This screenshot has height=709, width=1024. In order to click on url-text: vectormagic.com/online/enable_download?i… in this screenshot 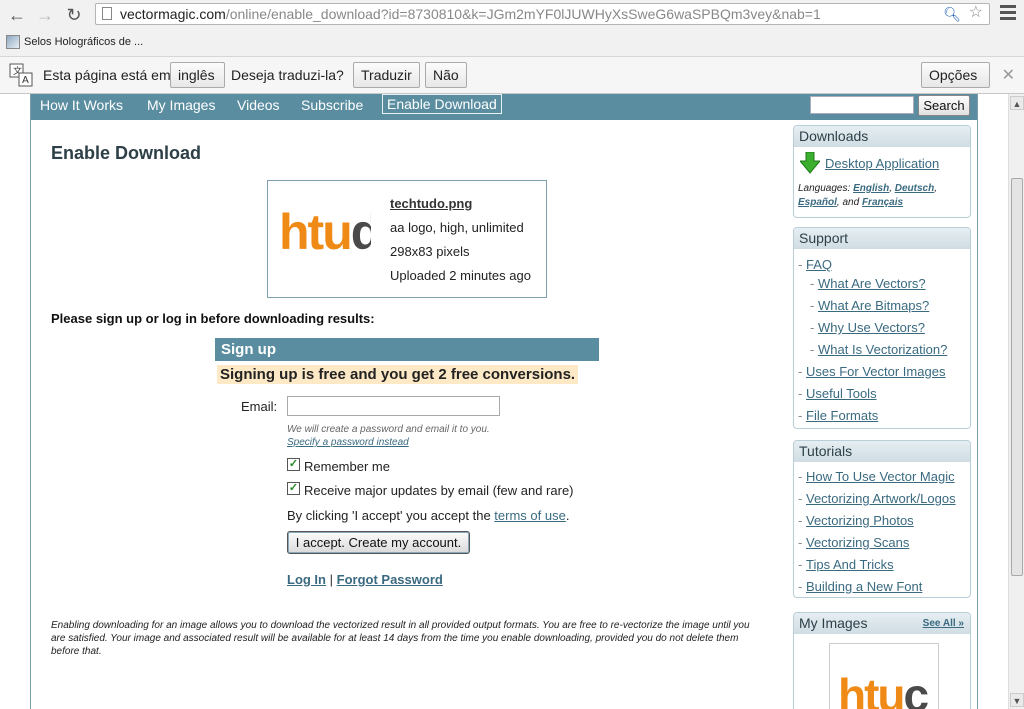, I will do `click(470, 14)`.